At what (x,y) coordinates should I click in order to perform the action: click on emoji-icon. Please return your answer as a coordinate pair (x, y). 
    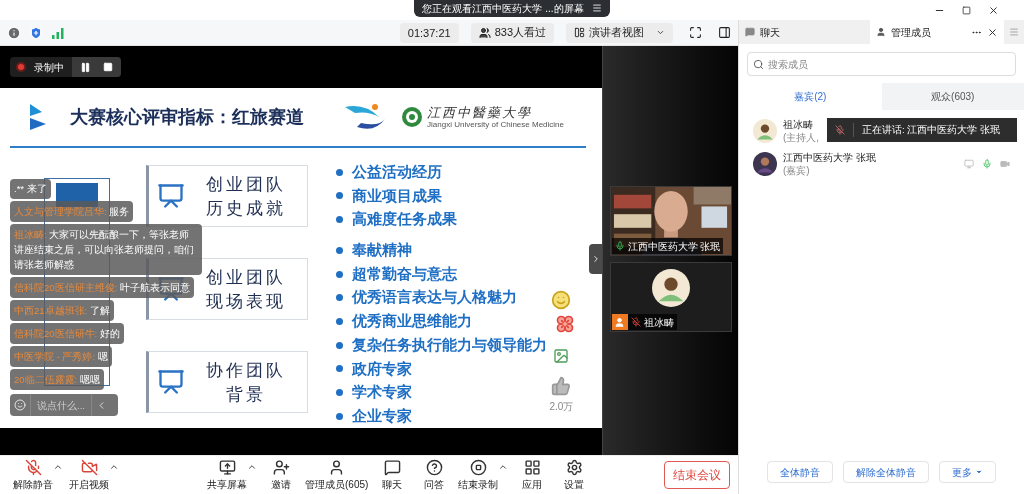
    Looking at the image, I should click on (20, 405).